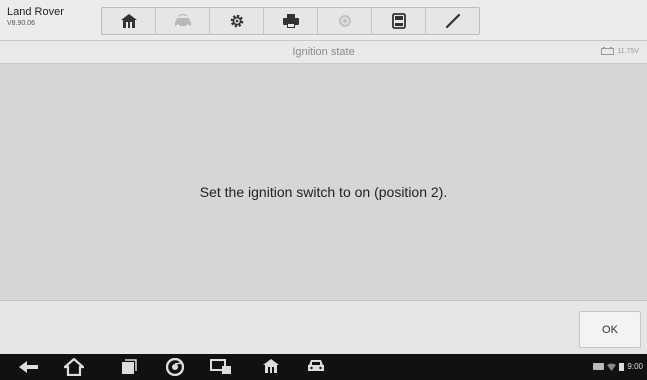 This screenshot has width=647, height=380. I want to click on settings-button, so click(237, 21).